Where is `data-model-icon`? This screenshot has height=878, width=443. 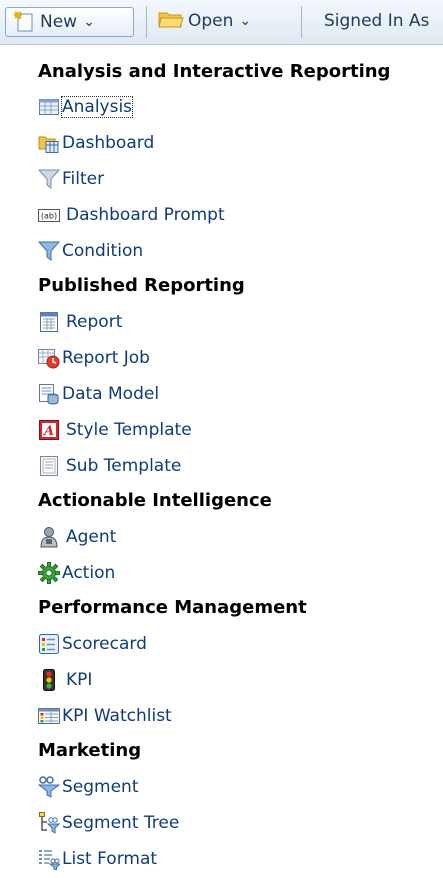
data-model-icon is located at coordinates (49, 394).